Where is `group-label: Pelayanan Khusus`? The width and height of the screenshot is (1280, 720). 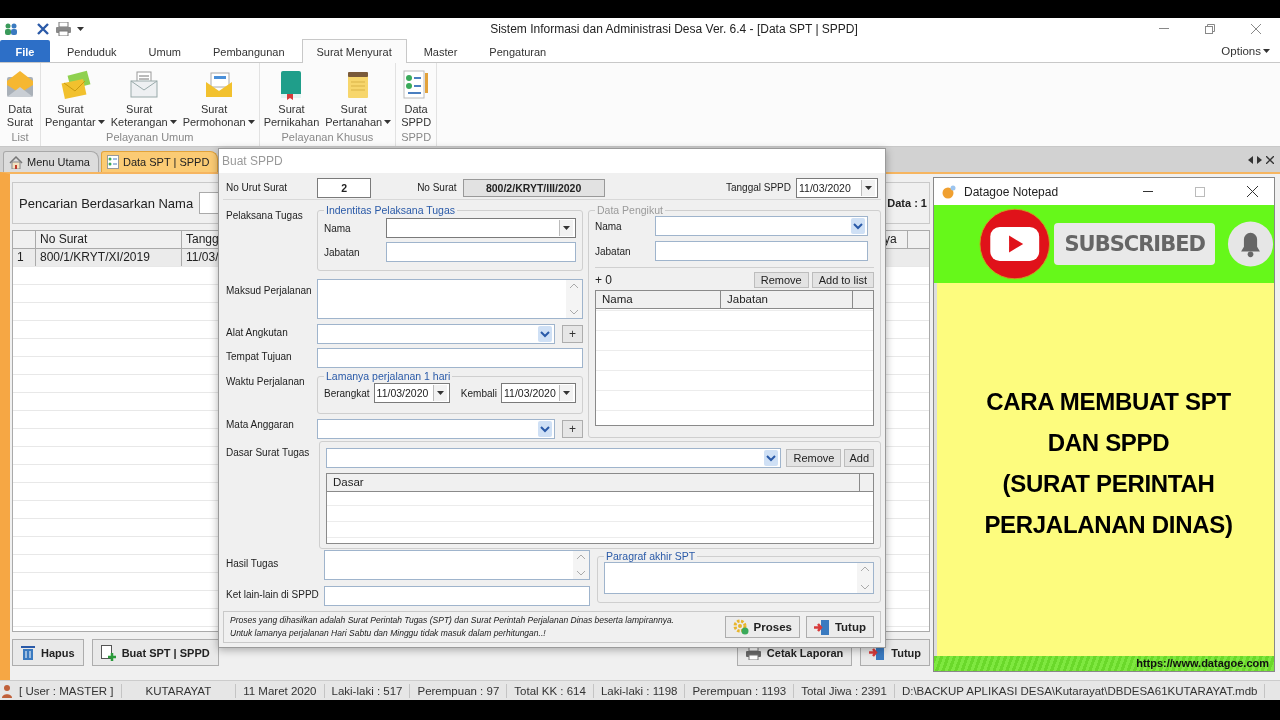 group-label: Pelayanan Khusus is located at coordinates (327, 138).